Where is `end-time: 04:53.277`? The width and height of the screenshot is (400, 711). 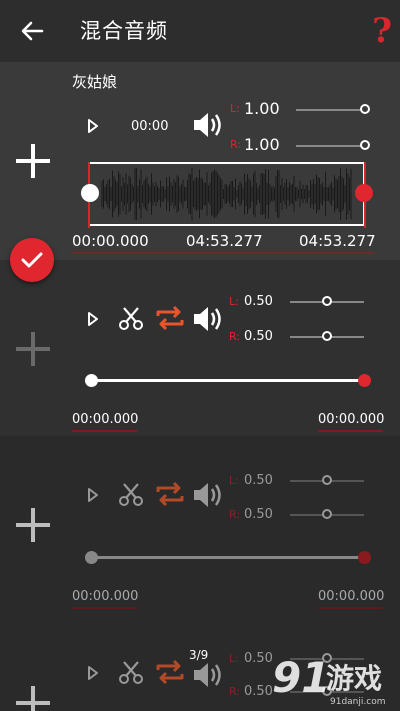 end-time: 04:53.277 is located at coordinates (337, 241).